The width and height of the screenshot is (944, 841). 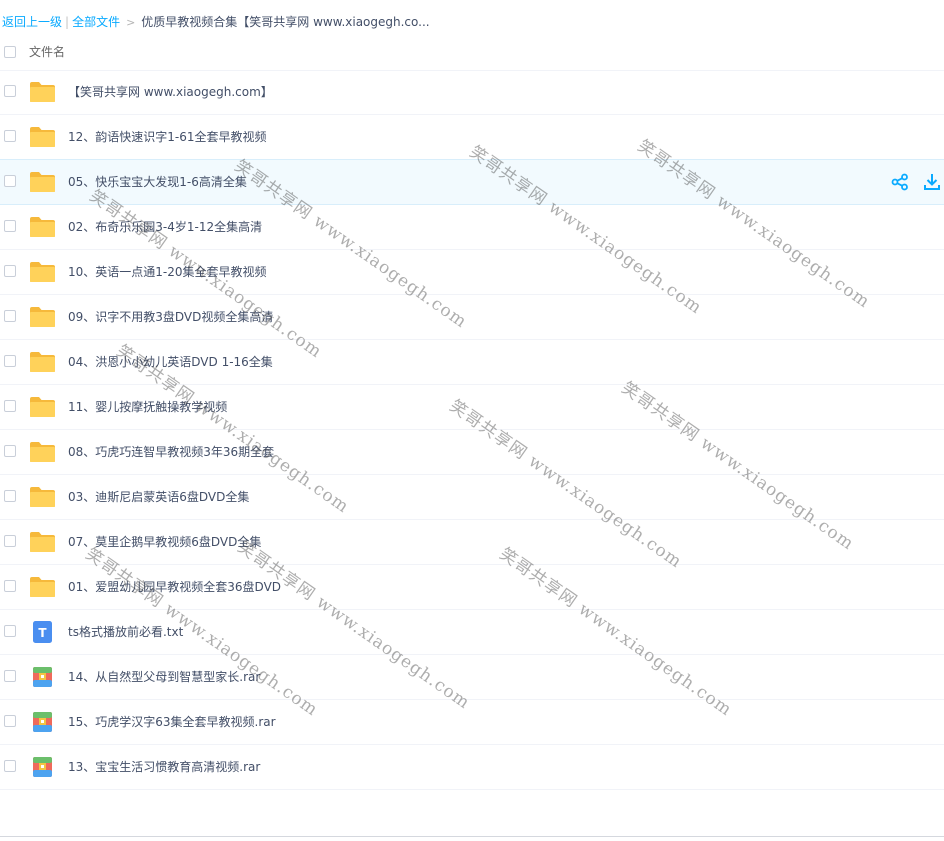 I want to click on file-name: 15、巧虎学汉字63集全套早教视频.rar, so click(x=172, y=722).